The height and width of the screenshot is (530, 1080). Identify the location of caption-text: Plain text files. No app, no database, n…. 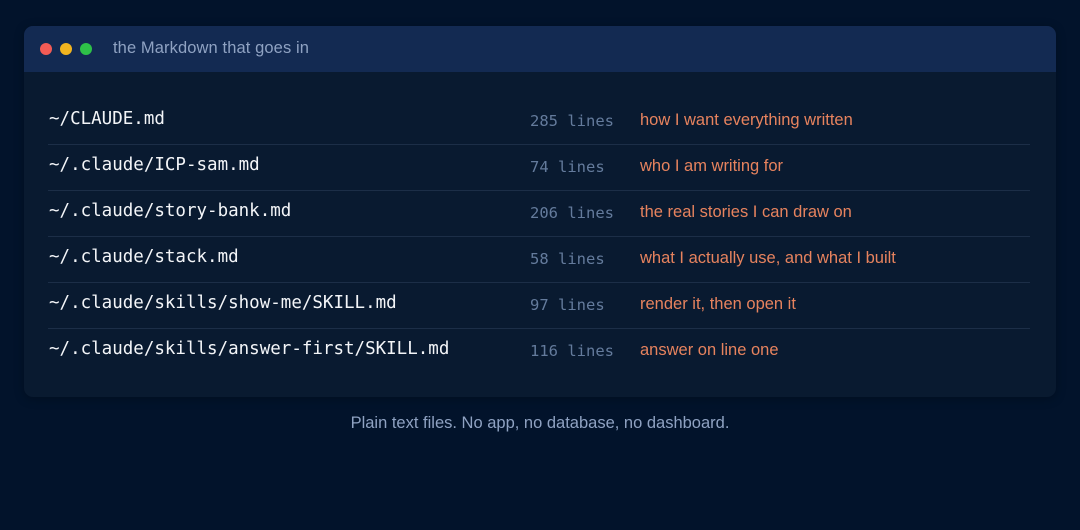
(540, 423).